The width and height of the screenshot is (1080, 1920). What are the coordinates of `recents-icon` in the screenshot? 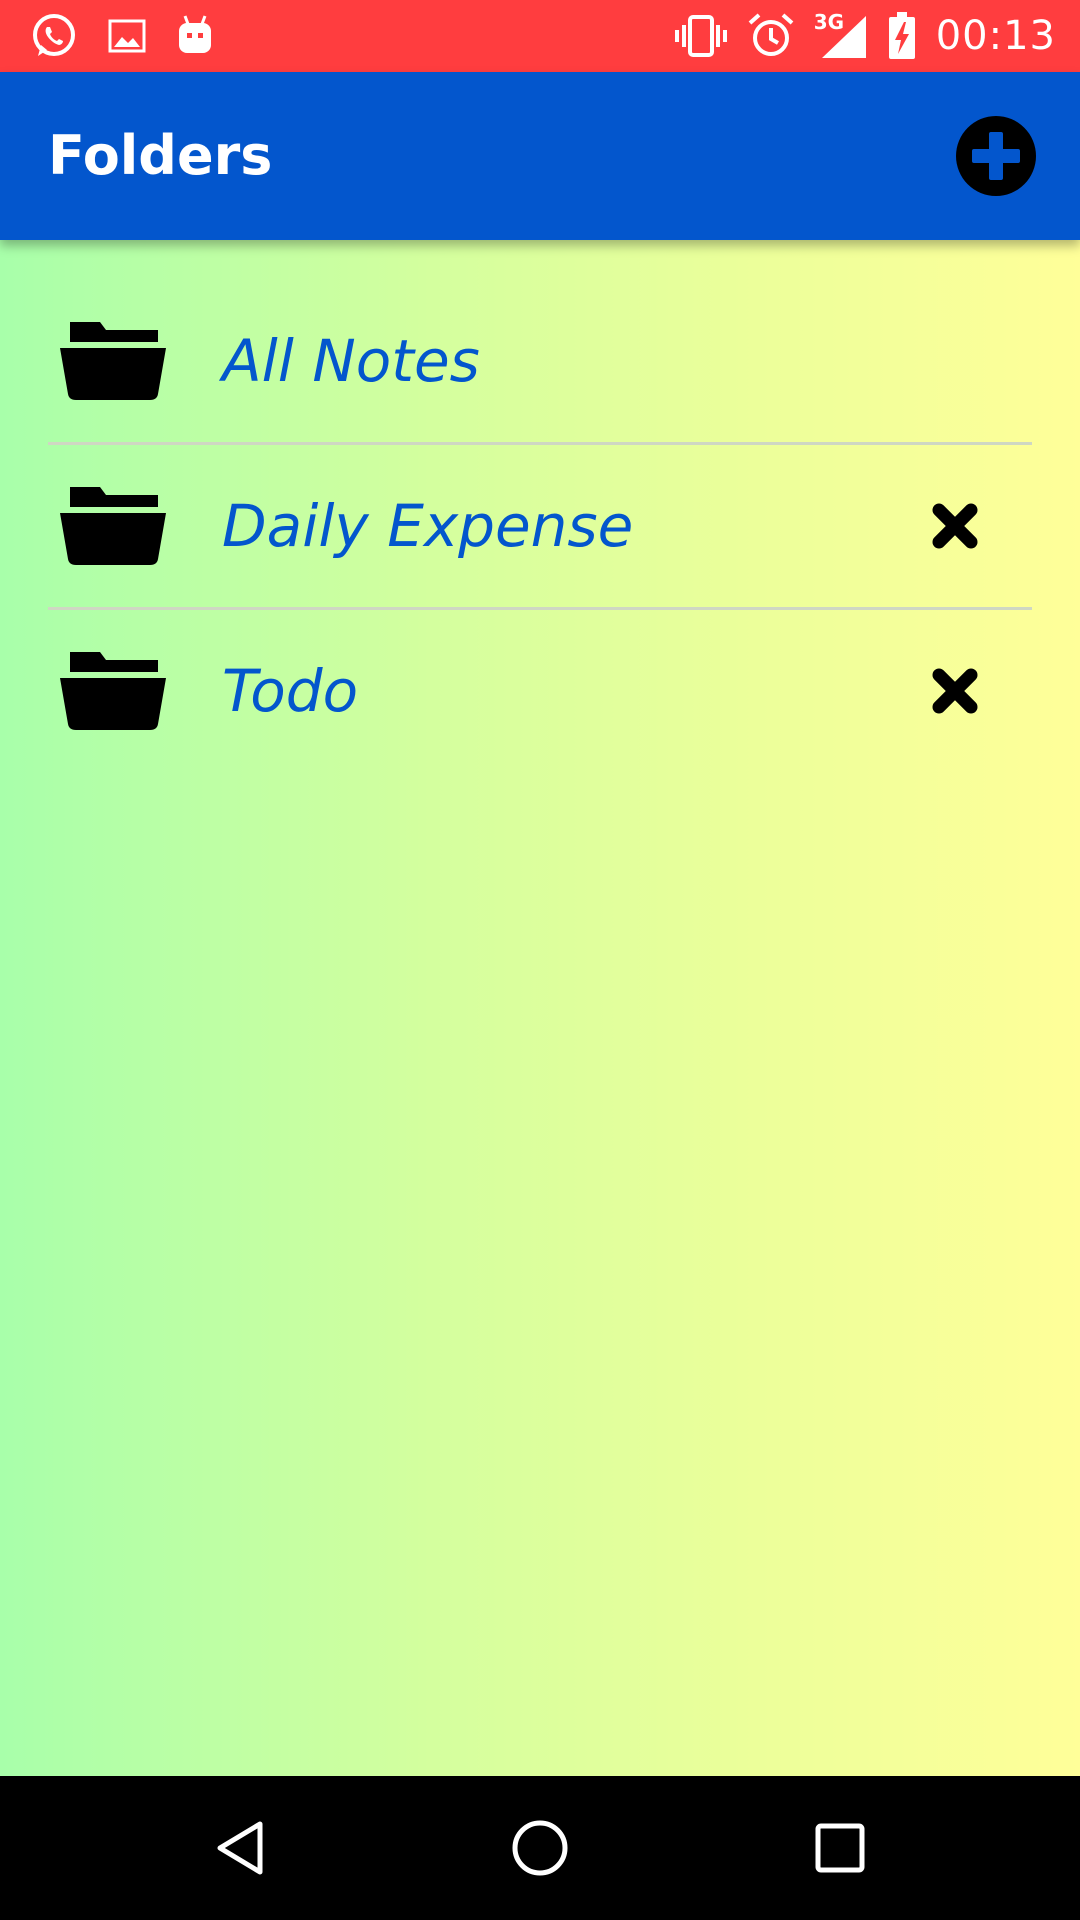 It's located at (840, 1848).